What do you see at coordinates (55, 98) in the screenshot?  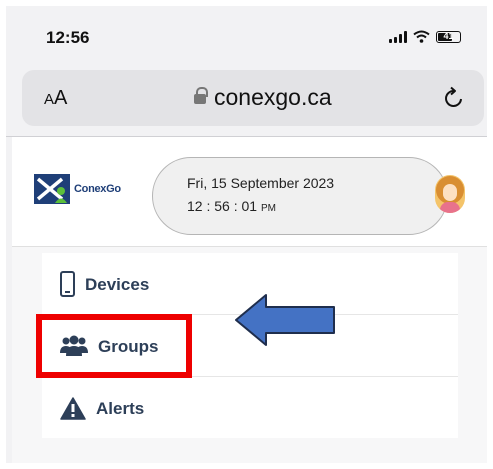 I see `text-size-button: AA` at bounding box center [55, 98].